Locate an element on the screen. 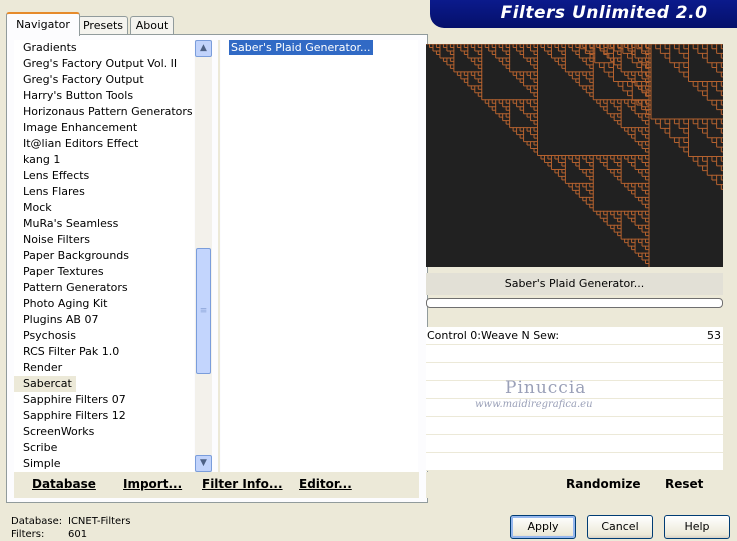 The height and width of the screenshot is (541, 737). cancel-button: Cancel is located at coordinates (620, 527).